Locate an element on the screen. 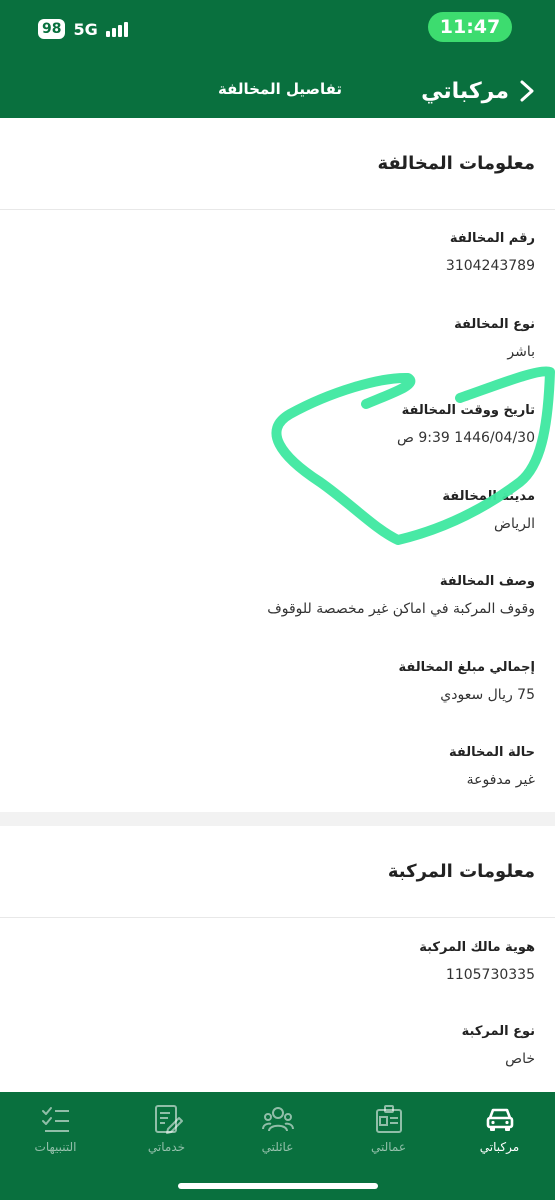 This screenshot has height=1200, width=555. back-button: مركباتي is located at coordinates (479, 91).